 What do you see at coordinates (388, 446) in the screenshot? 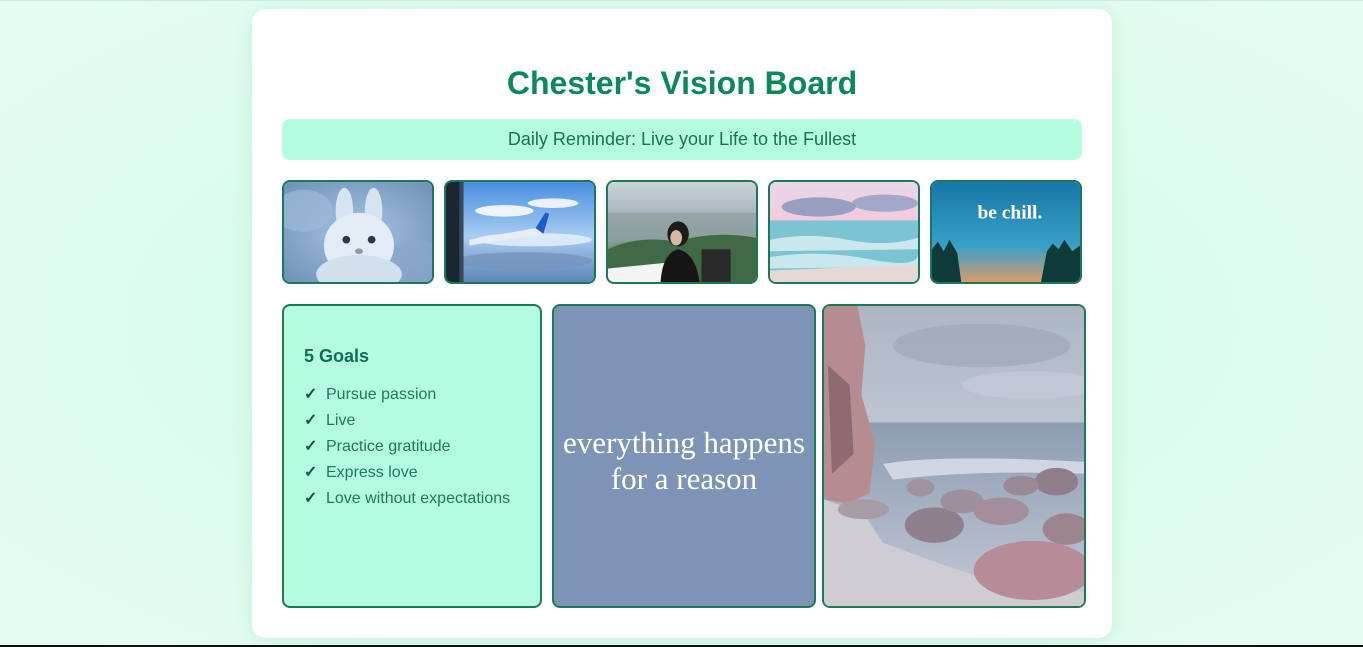
I see `goal-label: Practice gratitude` at bounding box center [388, 446].